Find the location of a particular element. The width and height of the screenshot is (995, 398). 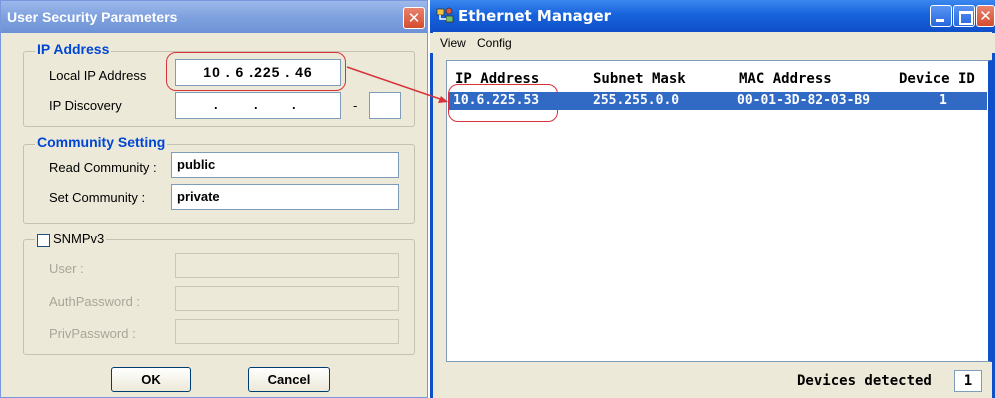

maximize-icon is located at coordinates (964, 16).